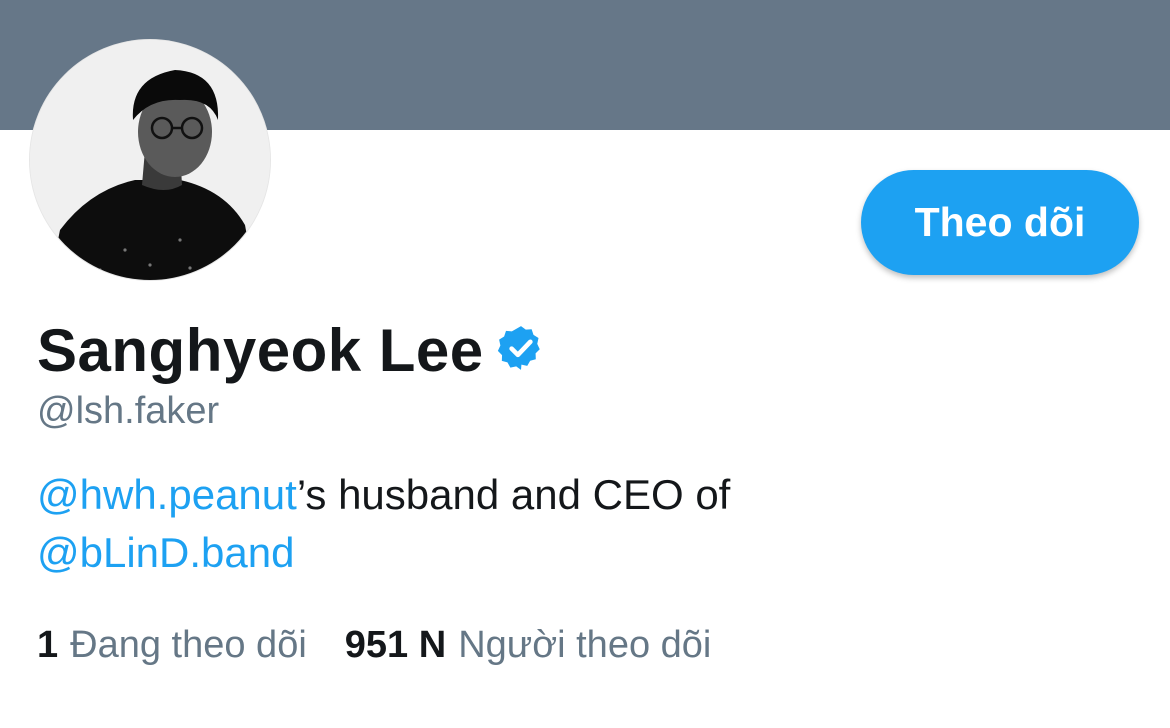 The image size is (1170, 728). I want to click on follow-button: Theo dõi, so click(1000, 222).